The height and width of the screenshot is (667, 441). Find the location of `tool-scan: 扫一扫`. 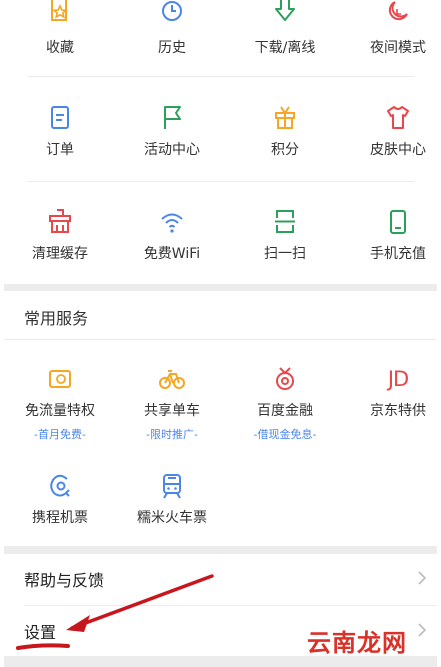

tool-scan: 扫一扫 is located at coordinates (285, 236).